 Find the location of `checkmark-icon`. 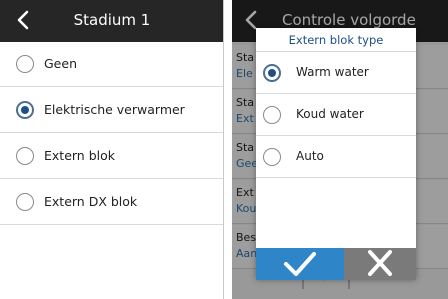

checkmark-icon is located at coordinates (300, 264).